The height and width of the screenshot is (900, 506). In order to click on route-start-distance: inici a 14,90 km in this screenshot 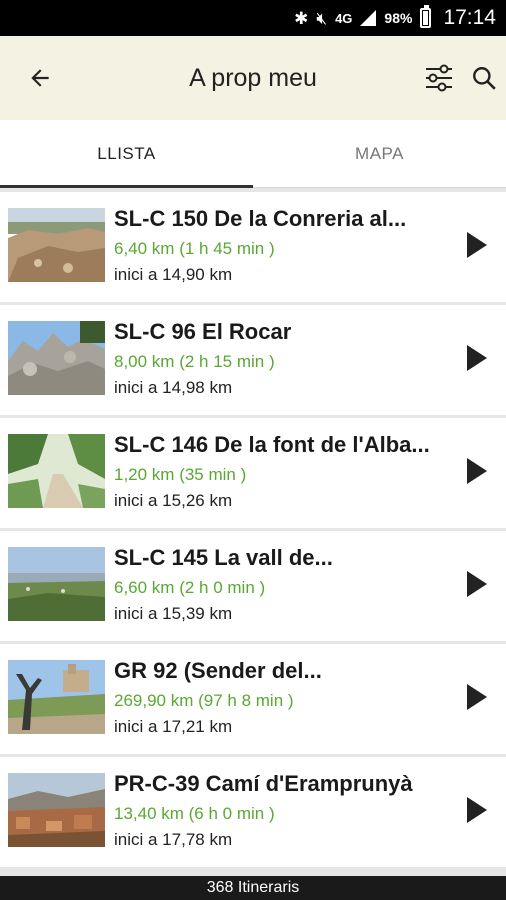, I will do `click(173, 274)`.